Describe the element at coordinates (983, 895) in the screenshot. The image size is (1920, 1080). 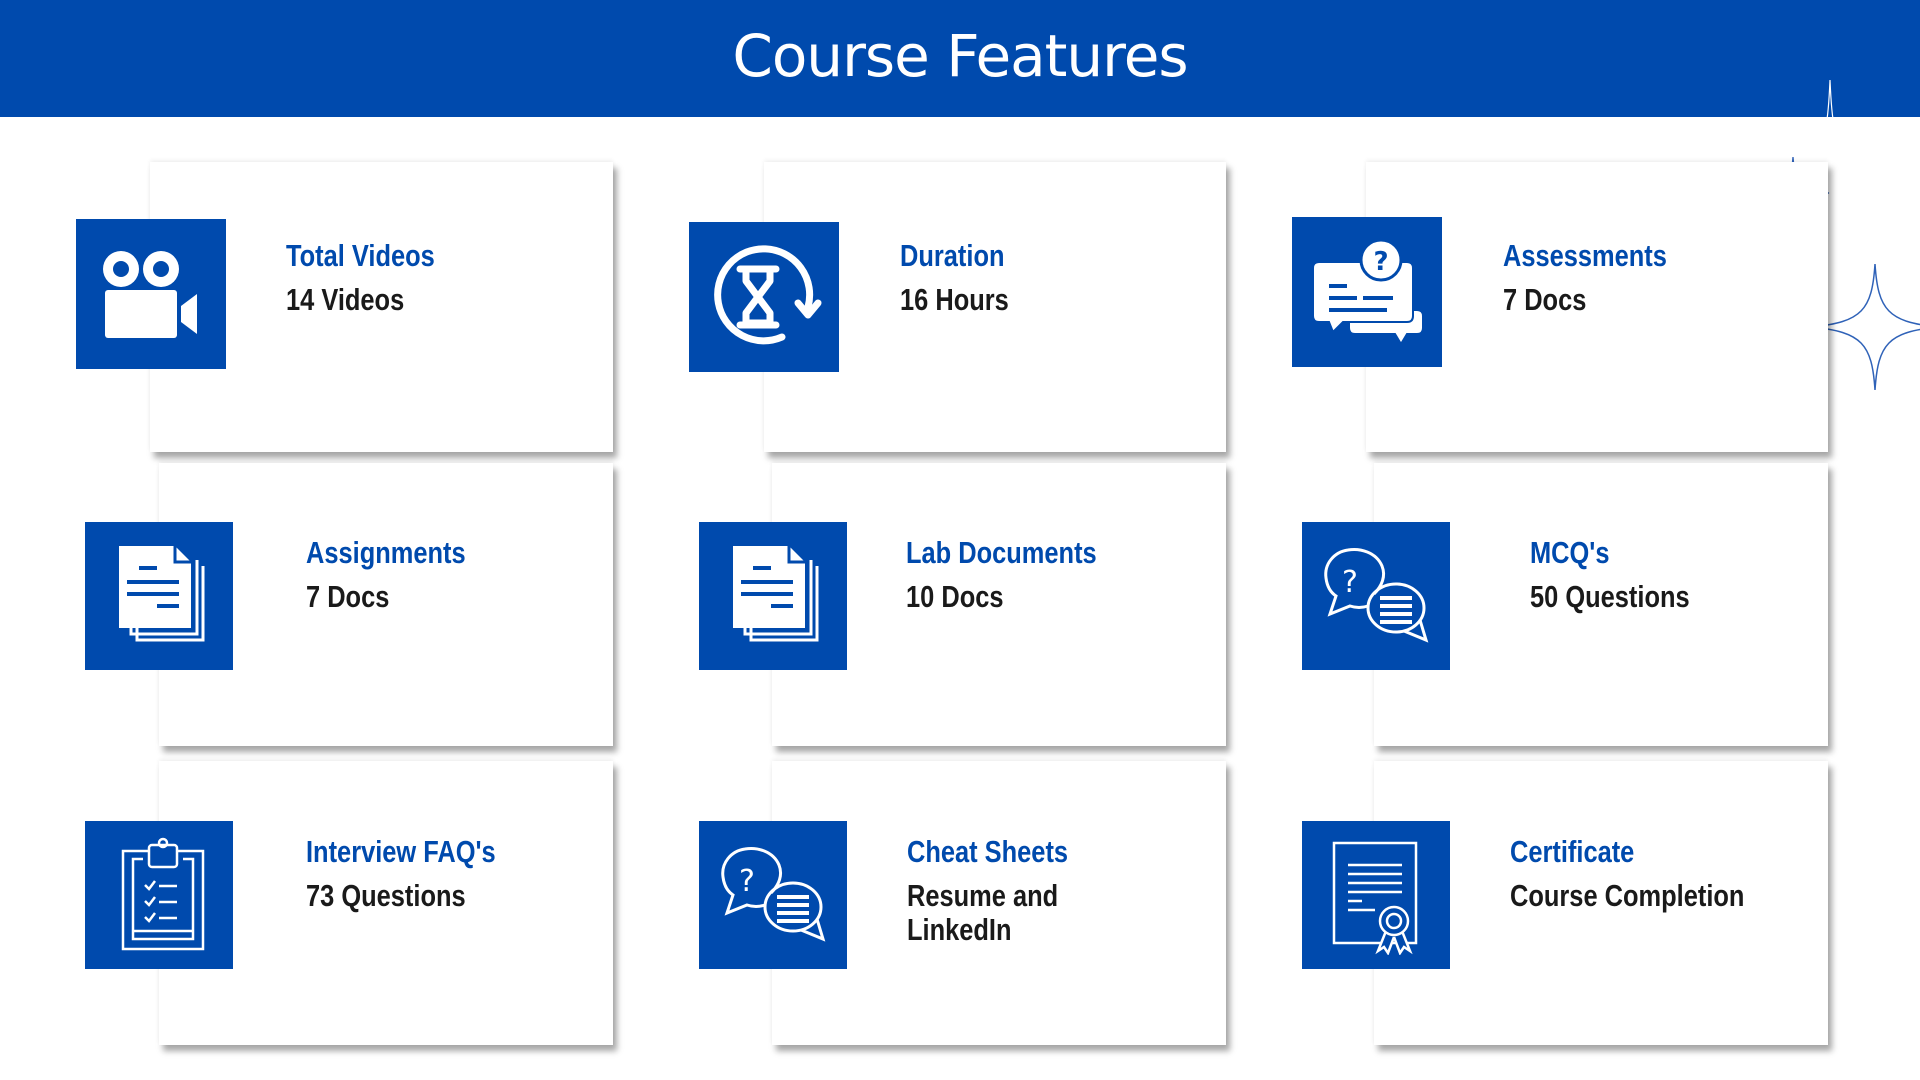
I see `feature-value-line: Resume and` at that location.